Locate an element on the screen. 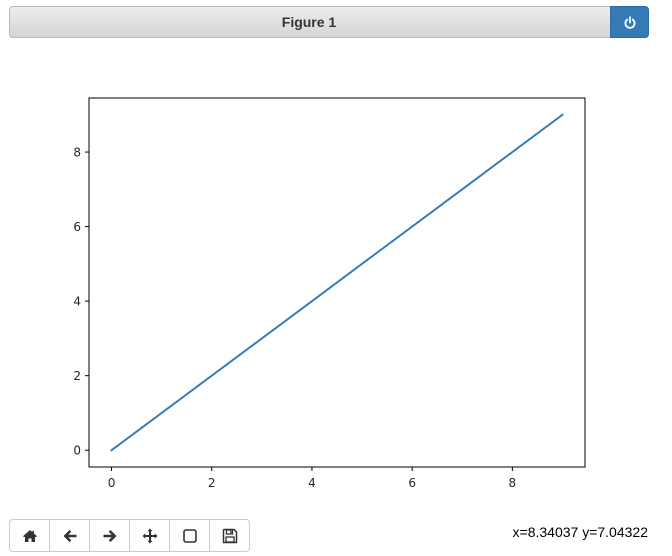 This screenshot has height=556, width=672. x-tick-label: 8 is located at coordinates (513, 483).